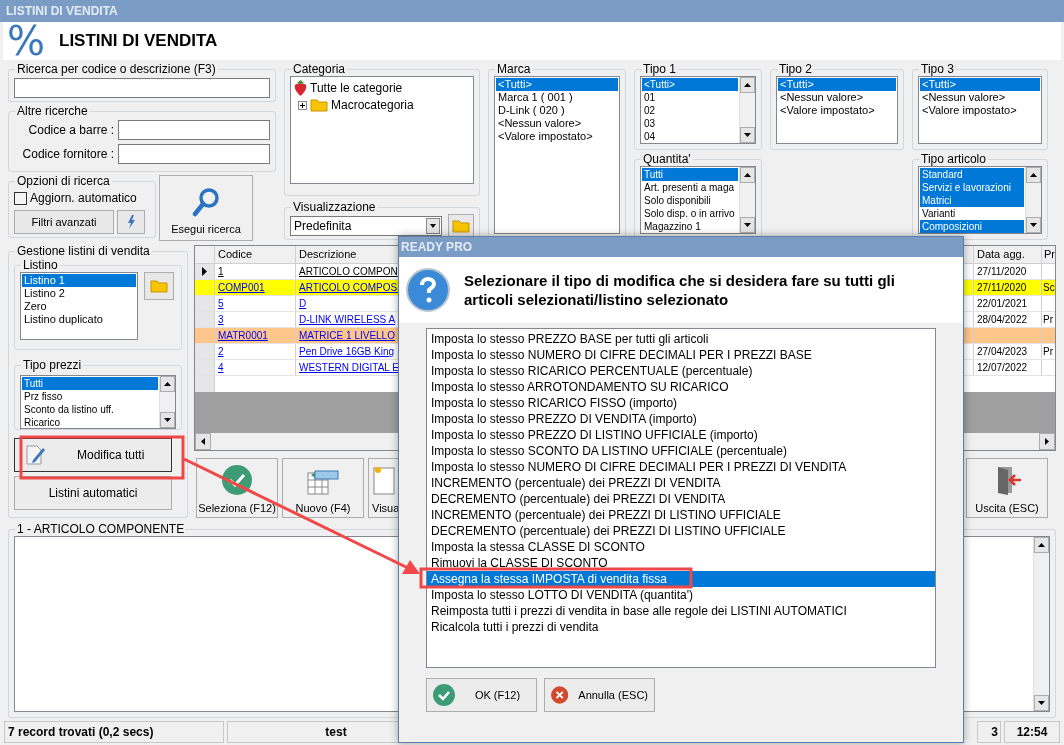 Image resolution: width=1064 pixels, height=745 pixels. Describe the element at coordinates (131, 222) in the screenshot. I see `lightning-button` at that location.